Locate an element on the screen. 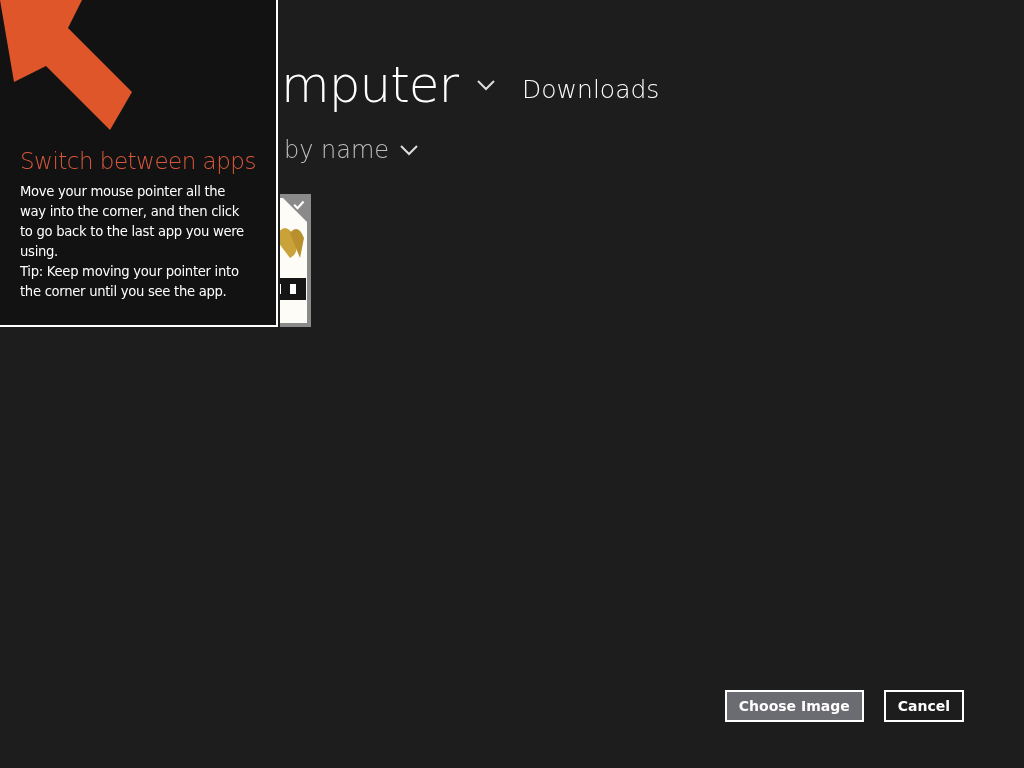 The width and height of the screenshot is (1024, 768). folder-name: Downloads is located at coordinates (591, 89).